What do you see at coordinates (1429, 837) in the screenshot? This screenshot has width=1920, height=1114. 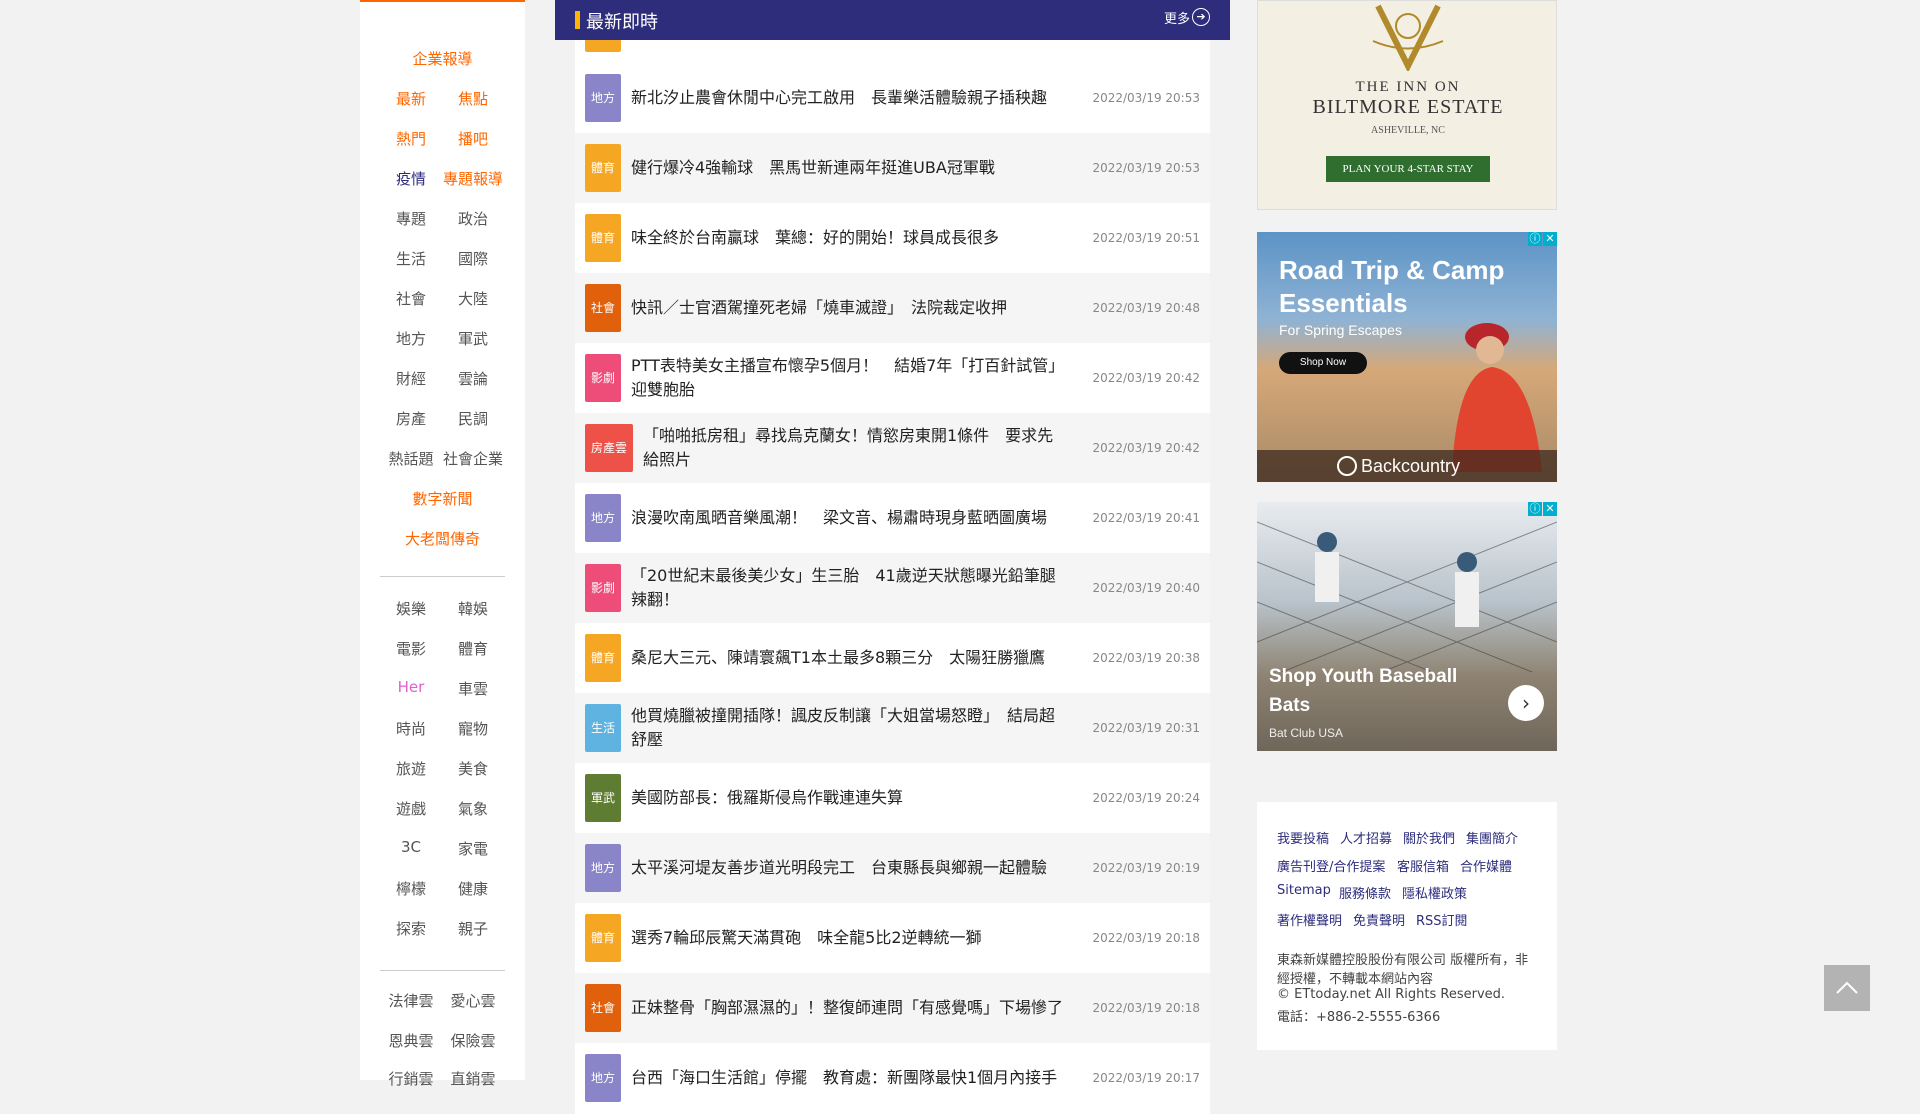 I see `footer-link: 關於我們` at bounding box center [1429, 837].